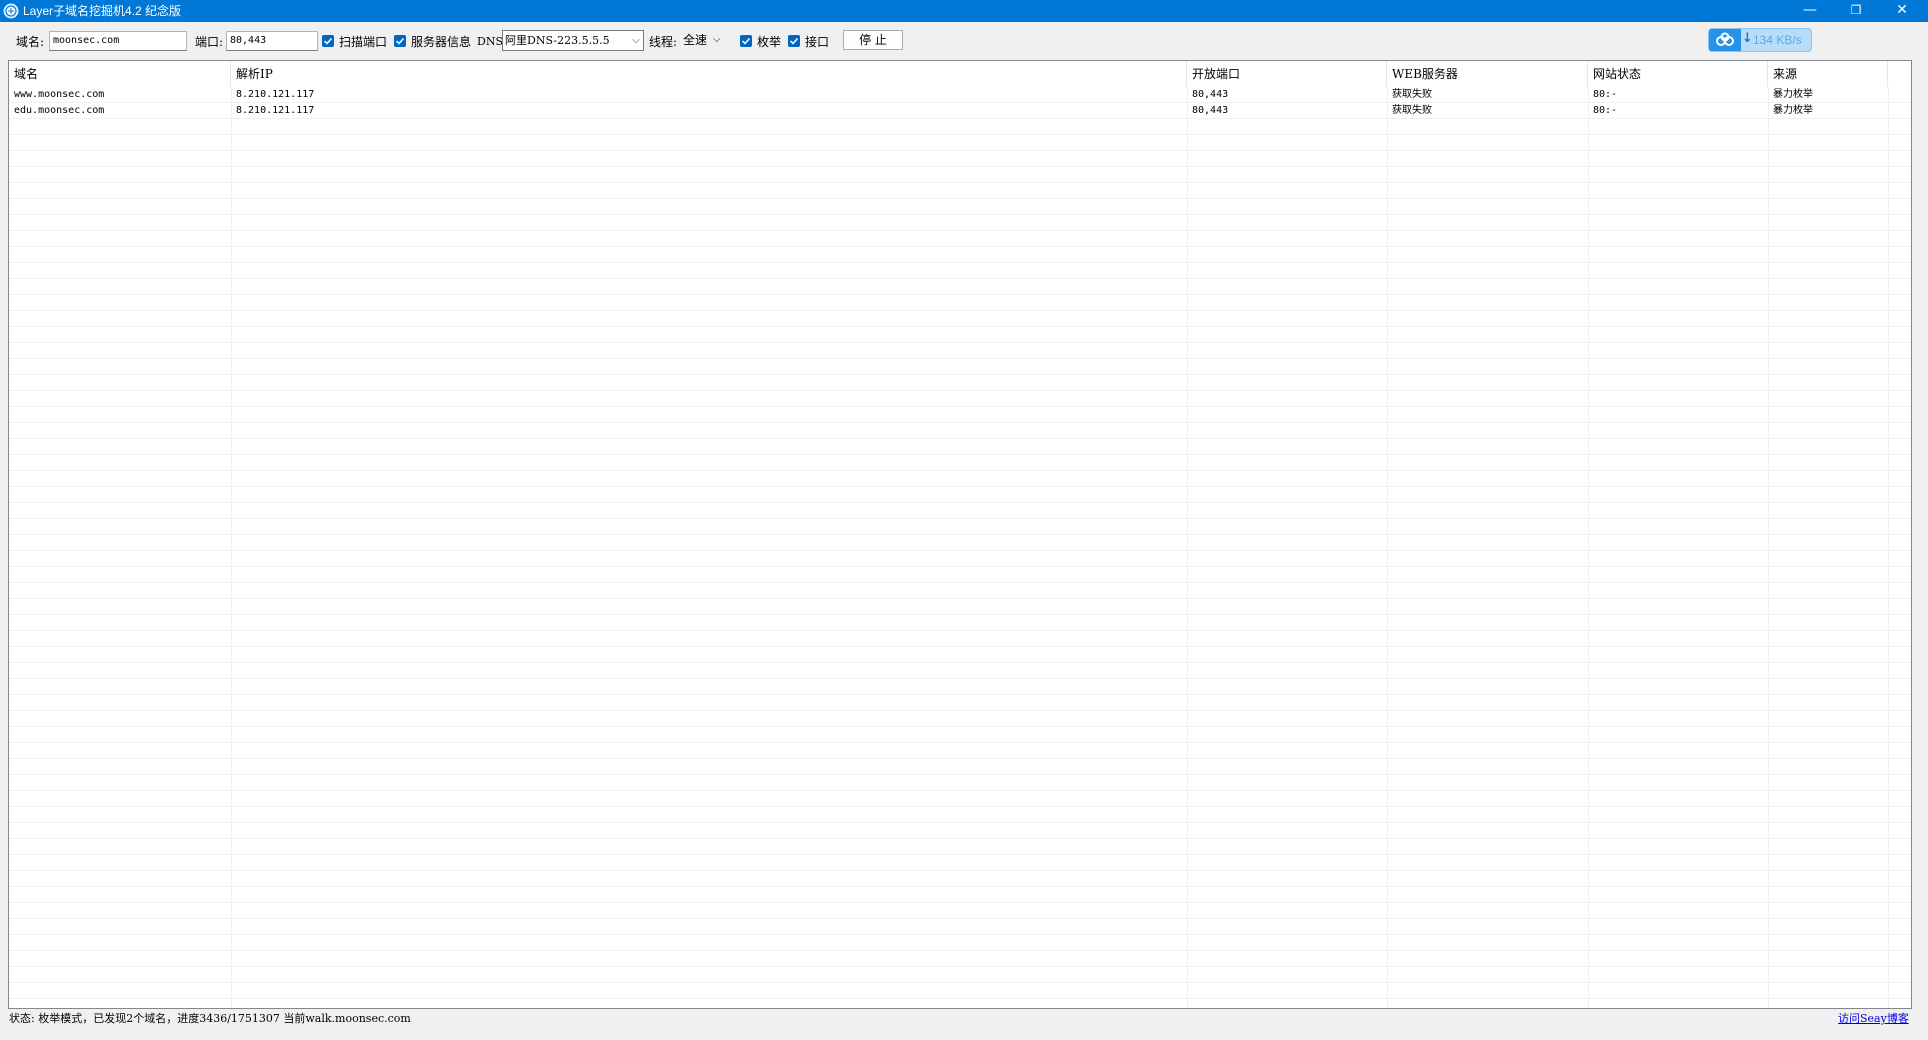 Image resolution: width=1928 pixels, height=1040 pixels. I want to click on thread-select: 全速 ⌵, so click(705, 41).